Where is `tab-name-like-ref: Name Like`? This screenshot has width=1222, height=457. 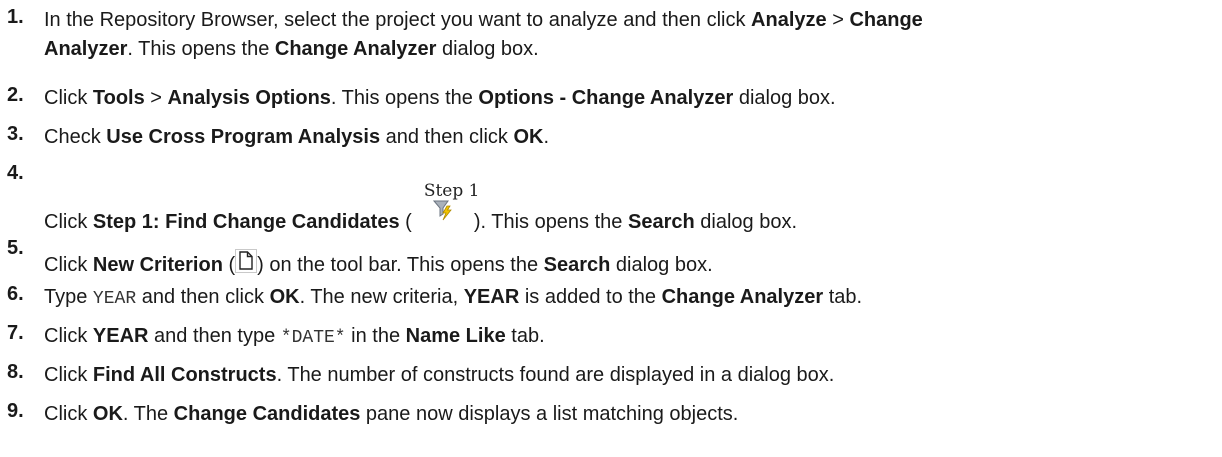 tab-name-like-ref: Name Like is located at coordinates (455, 336).